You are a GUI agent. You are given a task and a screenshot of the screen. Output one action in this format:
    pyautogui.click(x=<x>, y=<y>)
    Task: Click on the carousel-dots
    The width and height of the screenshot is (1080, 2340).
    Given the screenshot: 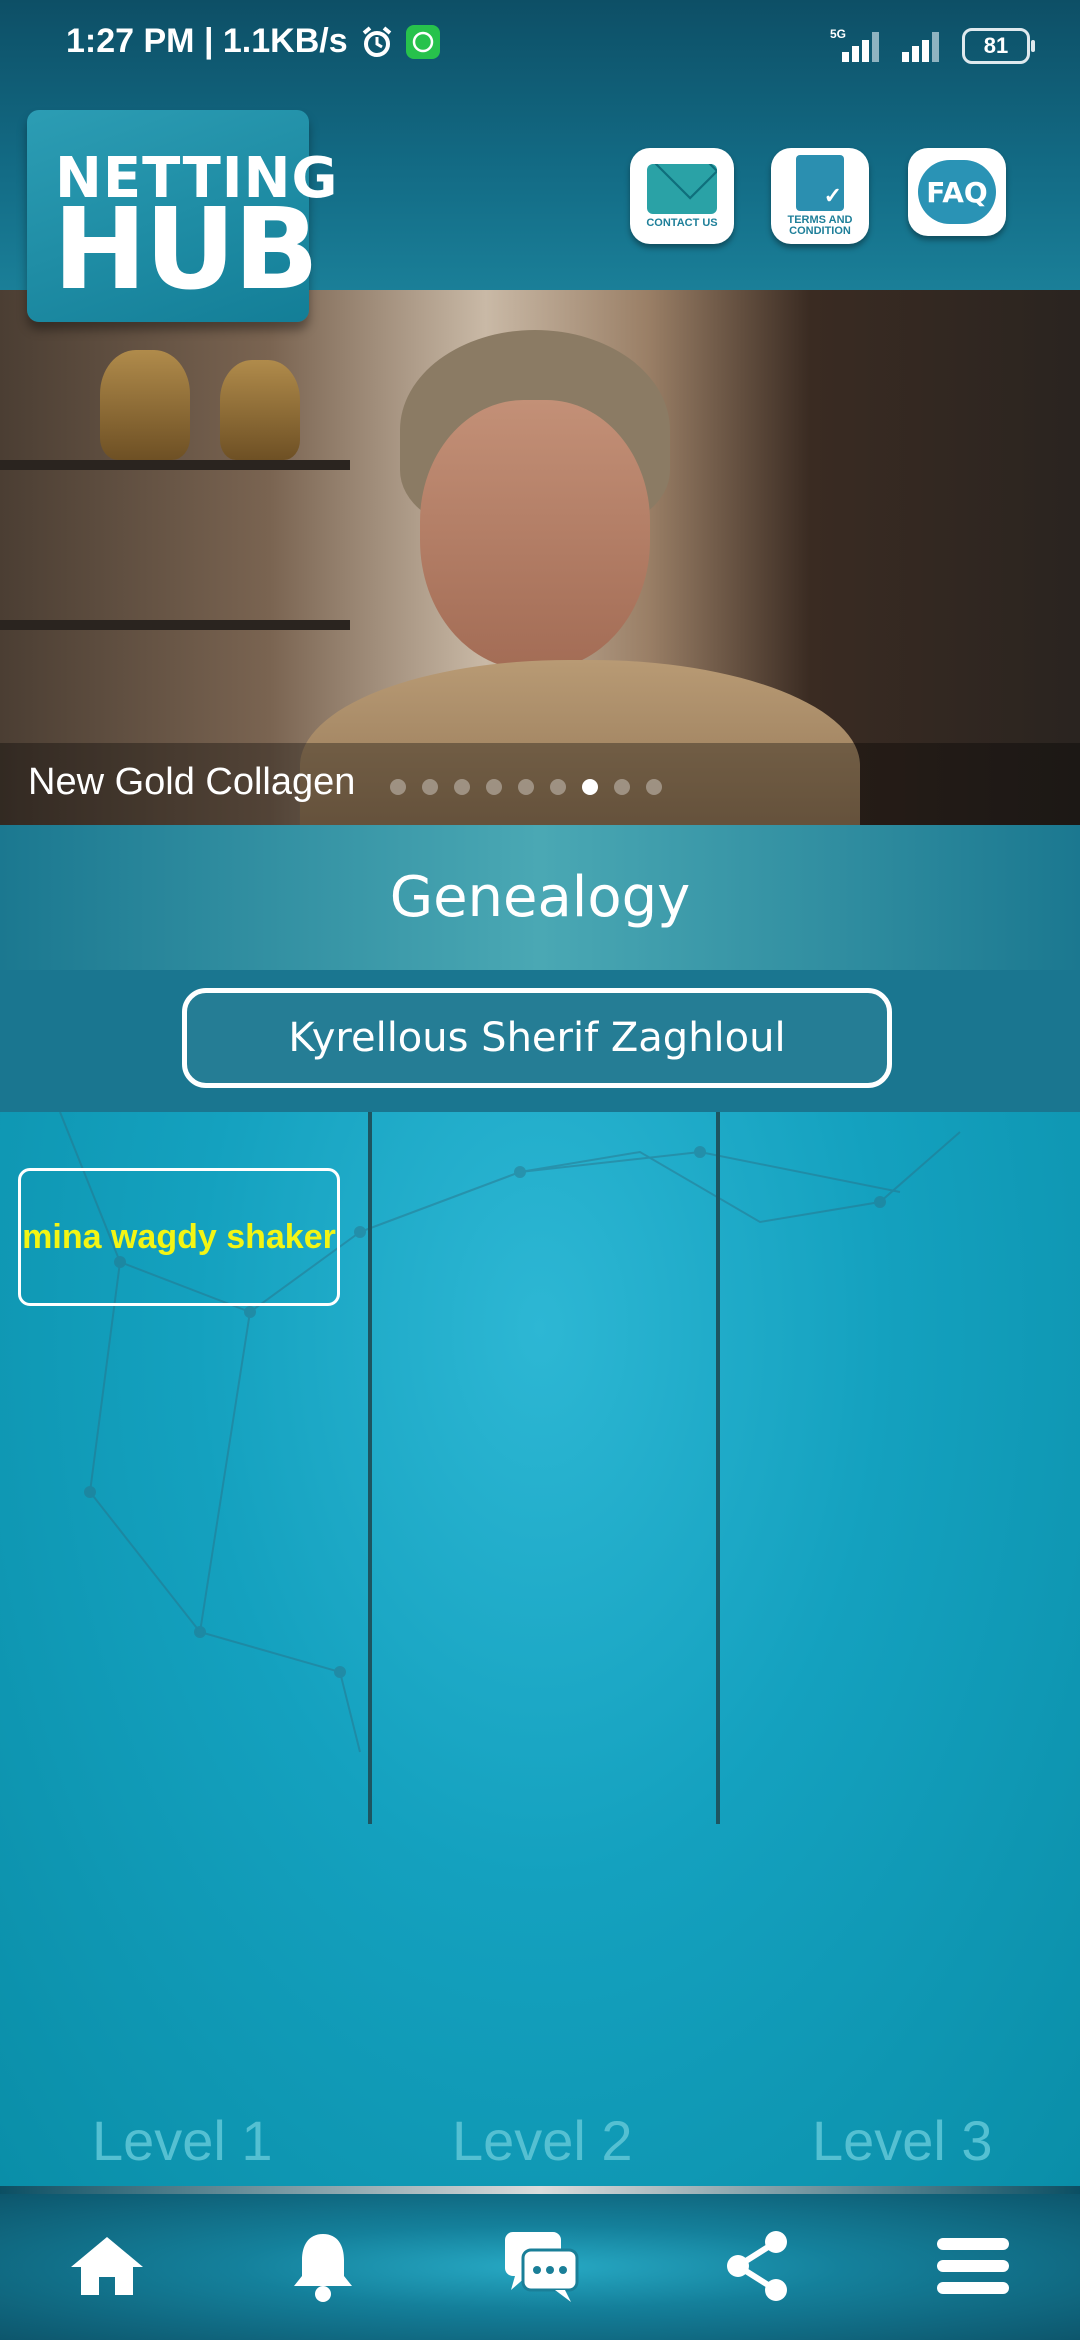 What is the action you would take?
    pyautogui.click(x=526, y=787)
    